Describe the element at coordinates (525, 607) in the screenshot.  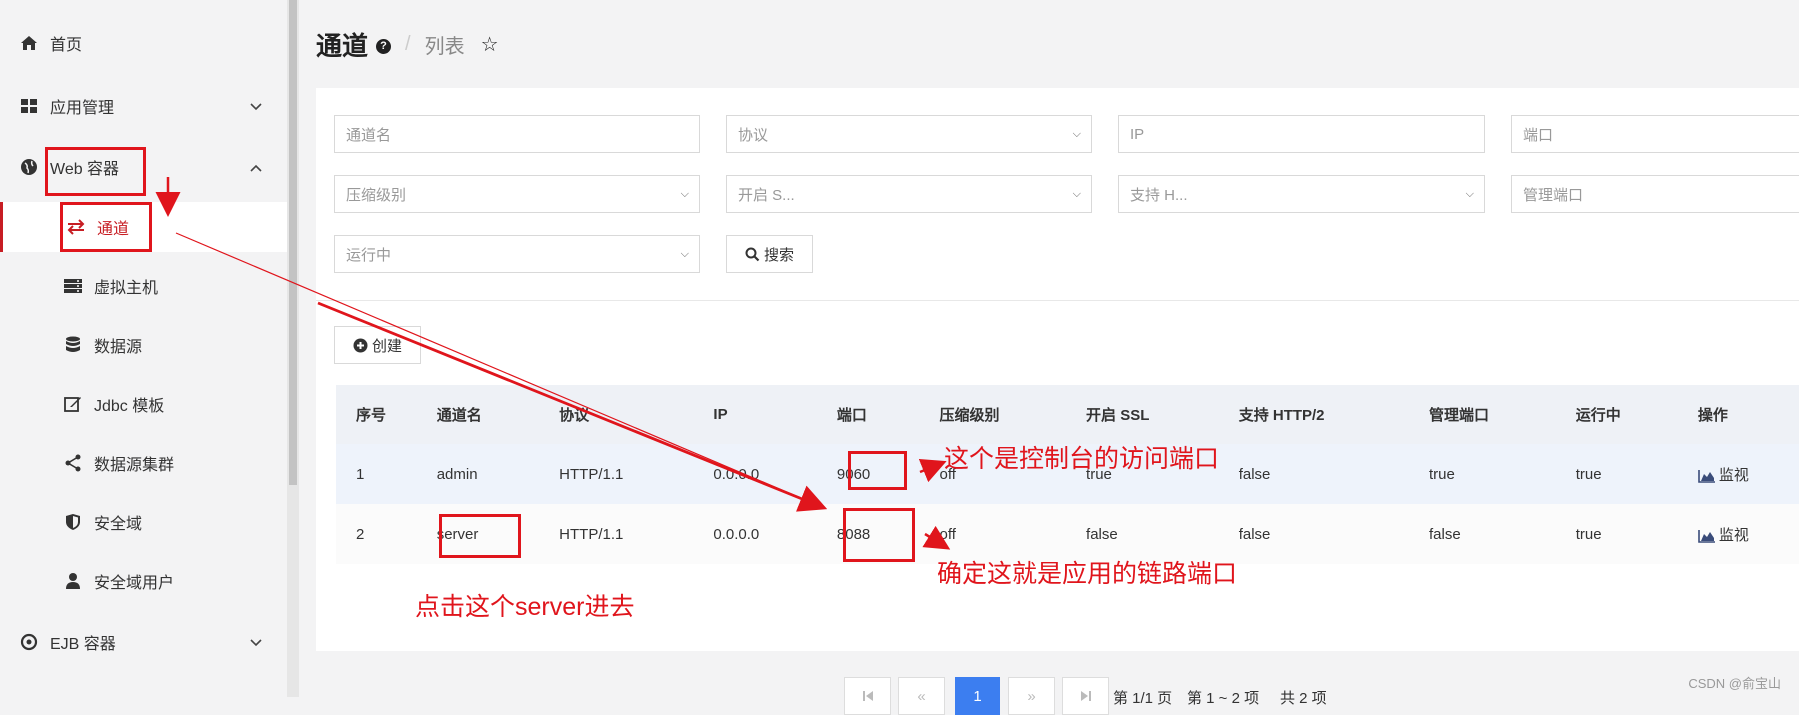
I see `annotation-note-click-server: 点击这个server进去` at that location.